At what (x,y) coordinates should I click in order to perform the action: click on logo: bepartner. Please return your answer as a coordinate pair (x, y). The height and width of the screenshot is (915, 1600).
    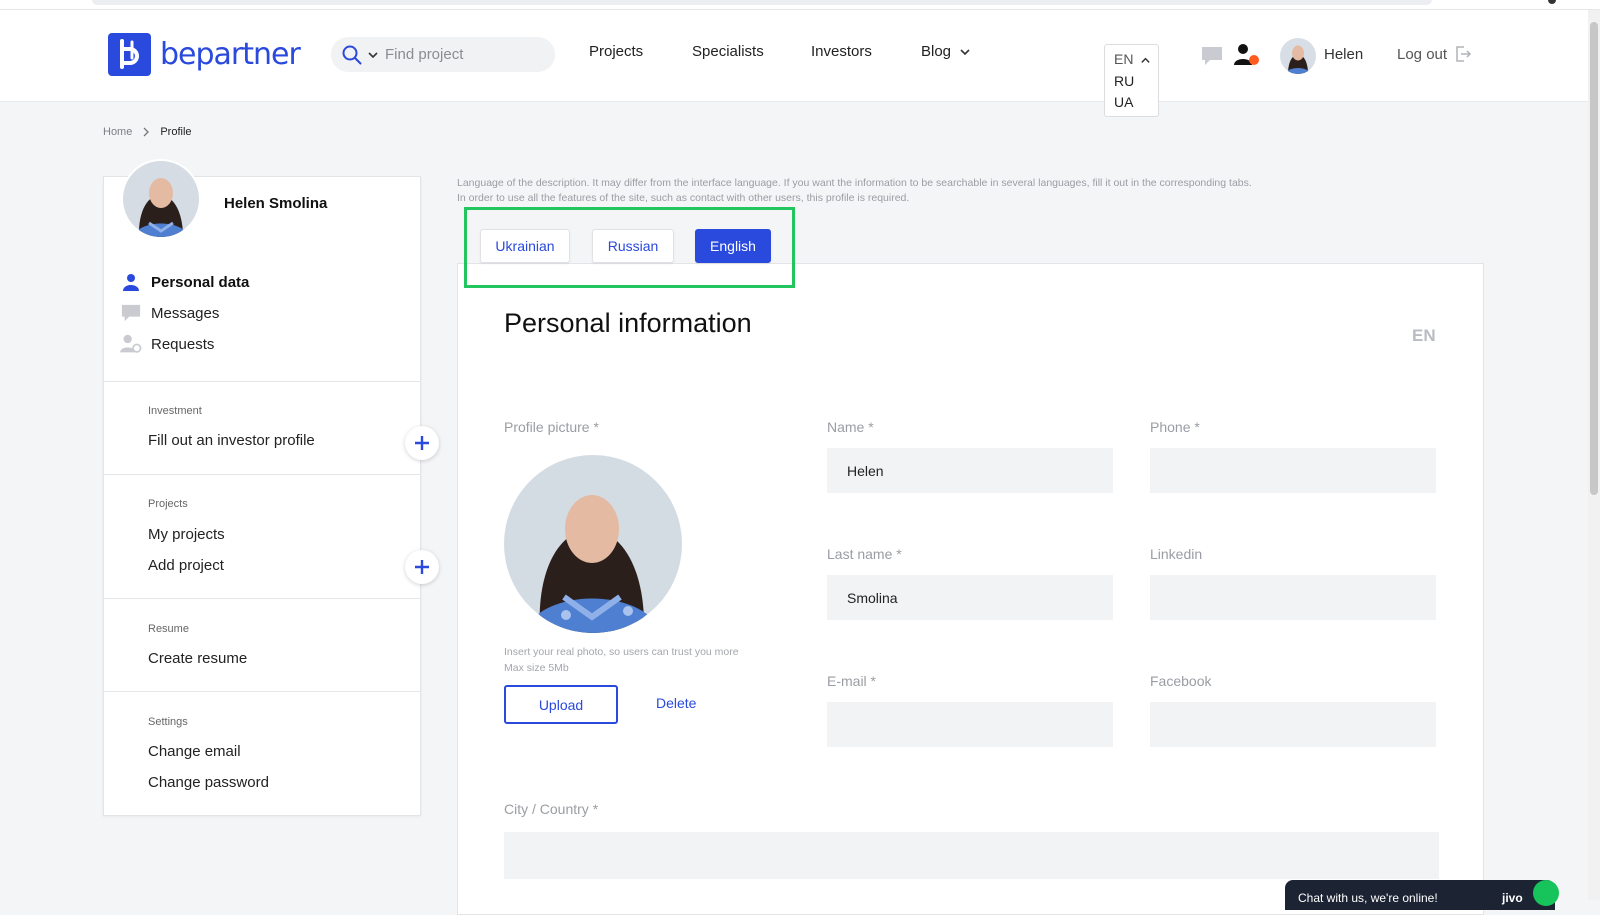
    Looking at the image, I should click on (204, 54).